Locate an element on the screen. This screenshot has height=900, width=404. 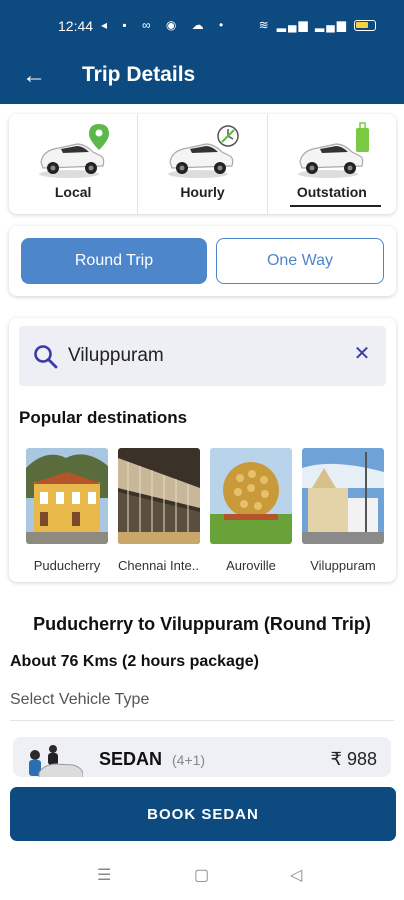
destination-label: Puducherry is located at coordinates (67, 565).